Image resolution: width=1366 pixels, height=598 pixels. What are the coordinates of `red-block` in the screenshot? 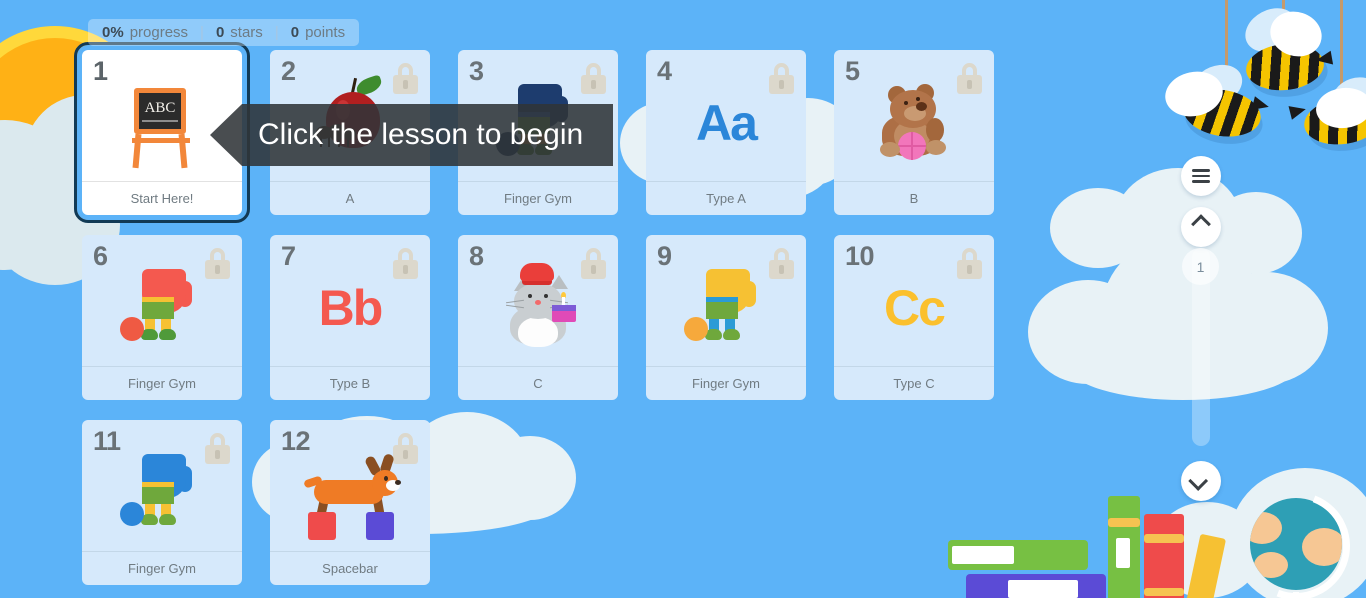 It's located at (322, 525).